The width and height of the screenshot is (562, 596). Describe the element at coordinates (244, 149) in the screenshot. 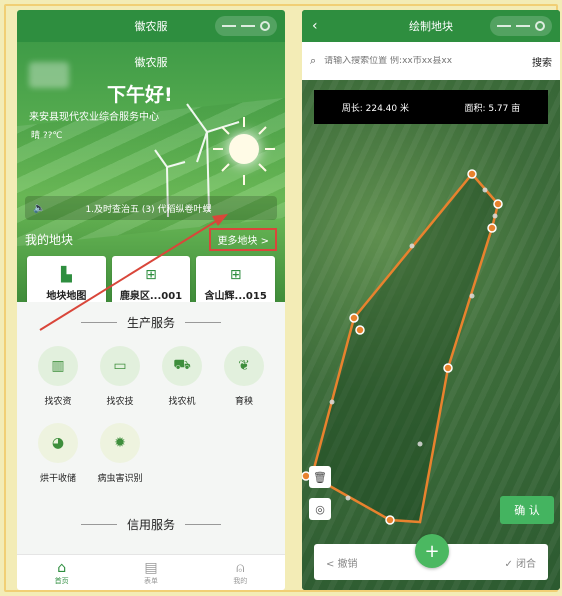

I see `sun-icon` at that location.